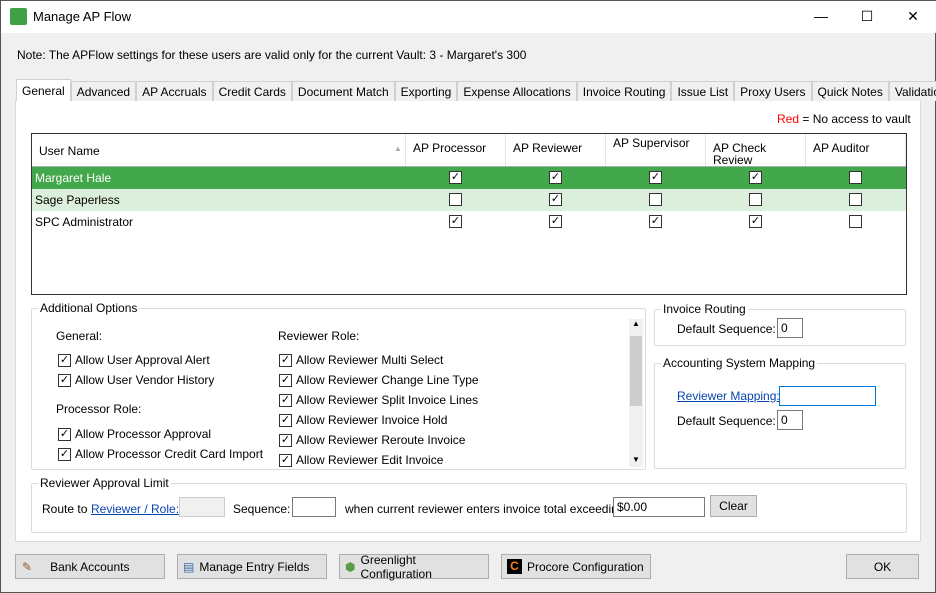  I want to click on option-checkbox: ✓ Allow Reviewer Multi Select, so click(361, 360).